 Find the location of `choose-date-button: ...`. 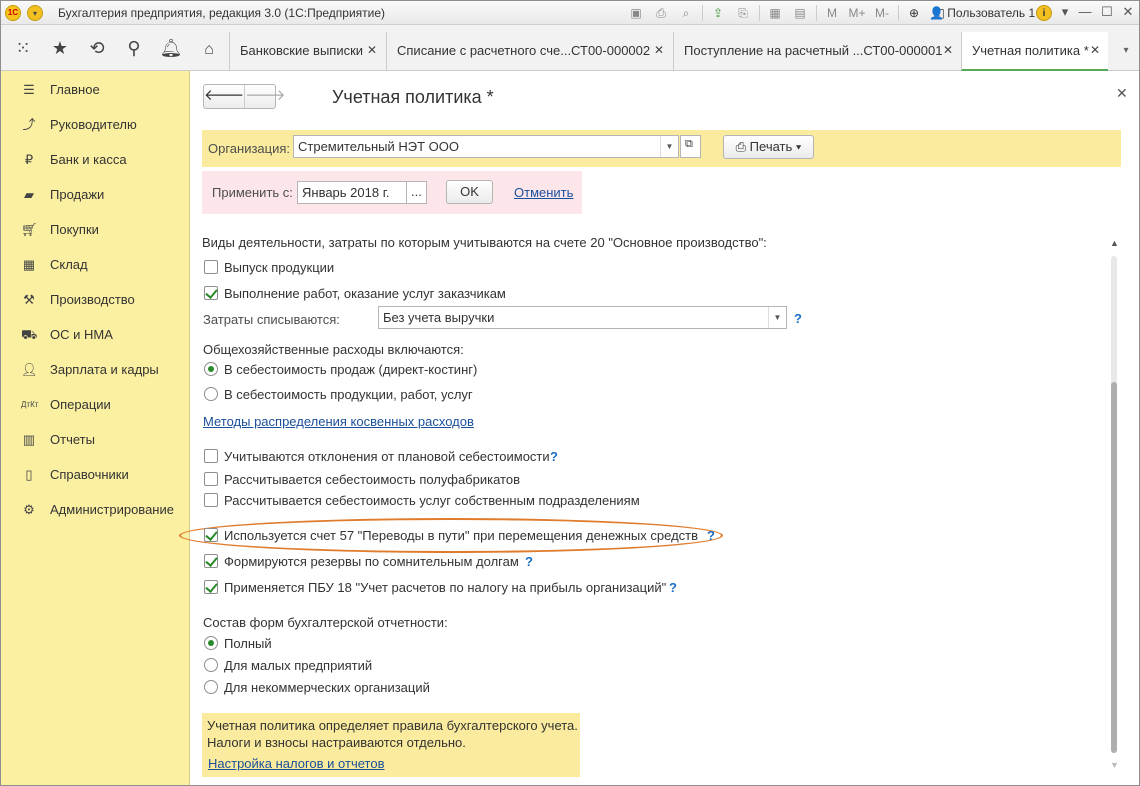

choose-date-button: ... is located at coordinates (416, 192).